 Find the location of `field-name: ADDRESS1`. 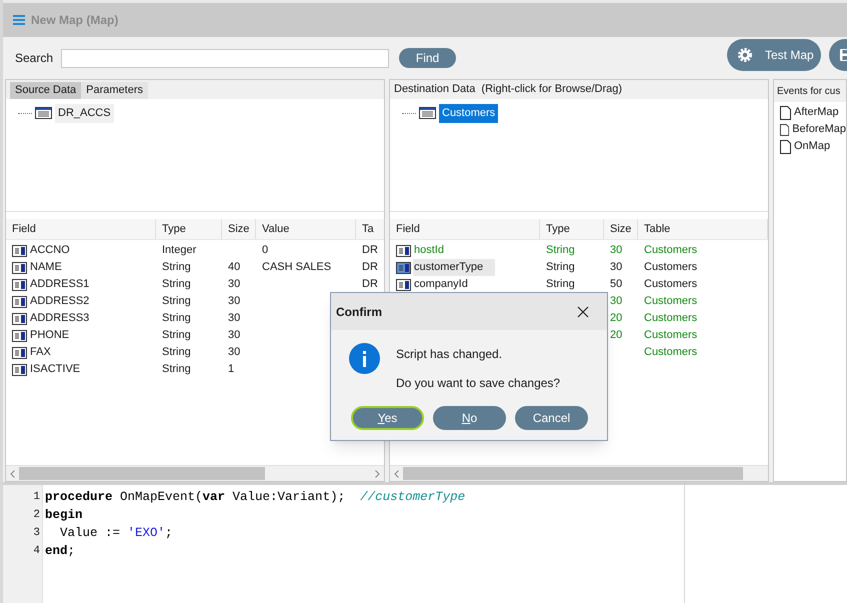

field-name: ADDRESS1 is located at coordinates (59, 284).